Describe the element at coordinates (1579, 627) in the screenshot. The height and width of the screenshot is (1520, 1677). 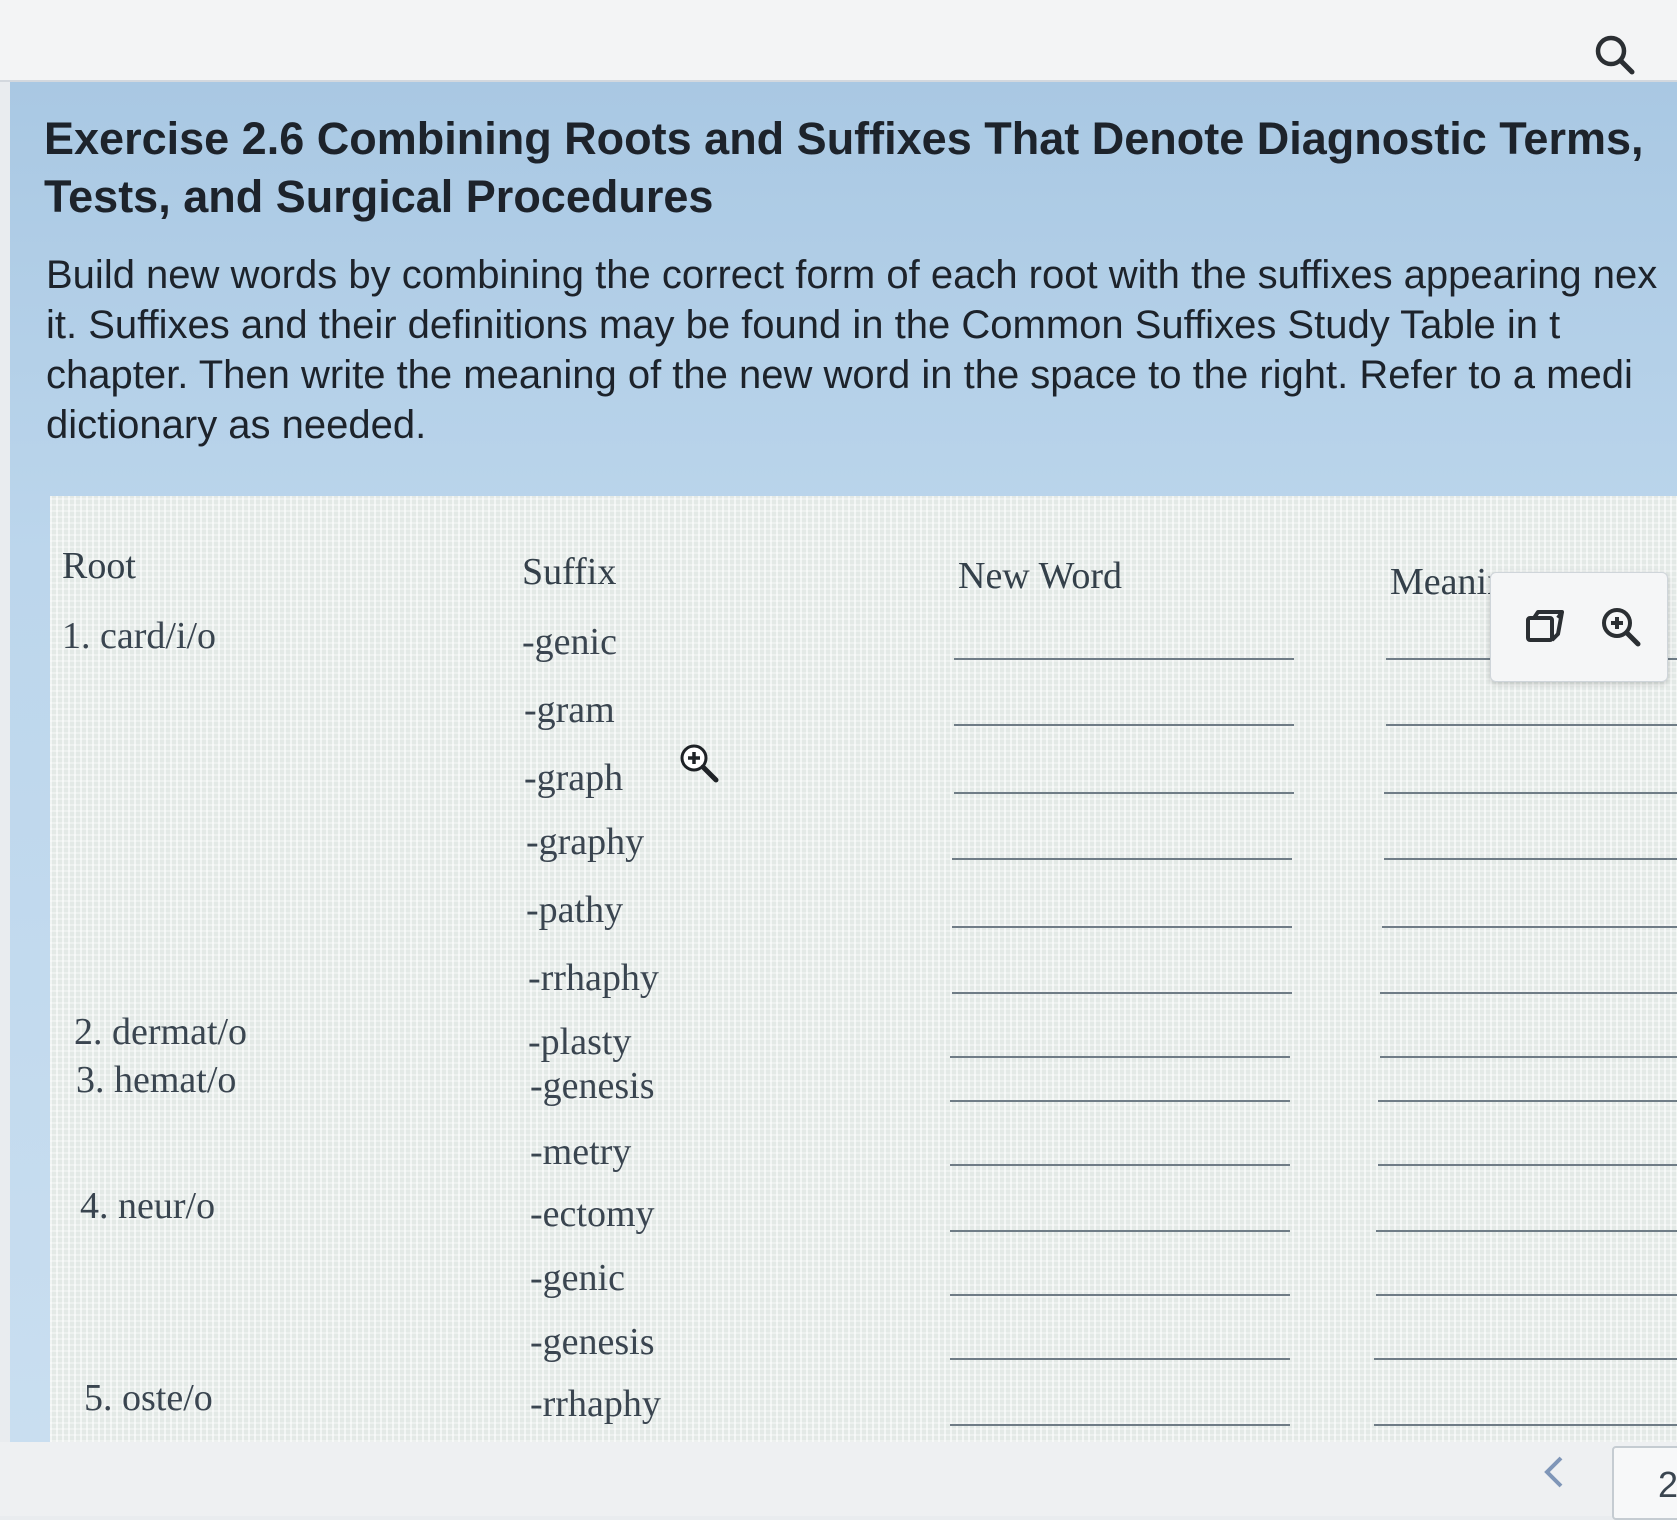
I see `image-toolbar` at that location.